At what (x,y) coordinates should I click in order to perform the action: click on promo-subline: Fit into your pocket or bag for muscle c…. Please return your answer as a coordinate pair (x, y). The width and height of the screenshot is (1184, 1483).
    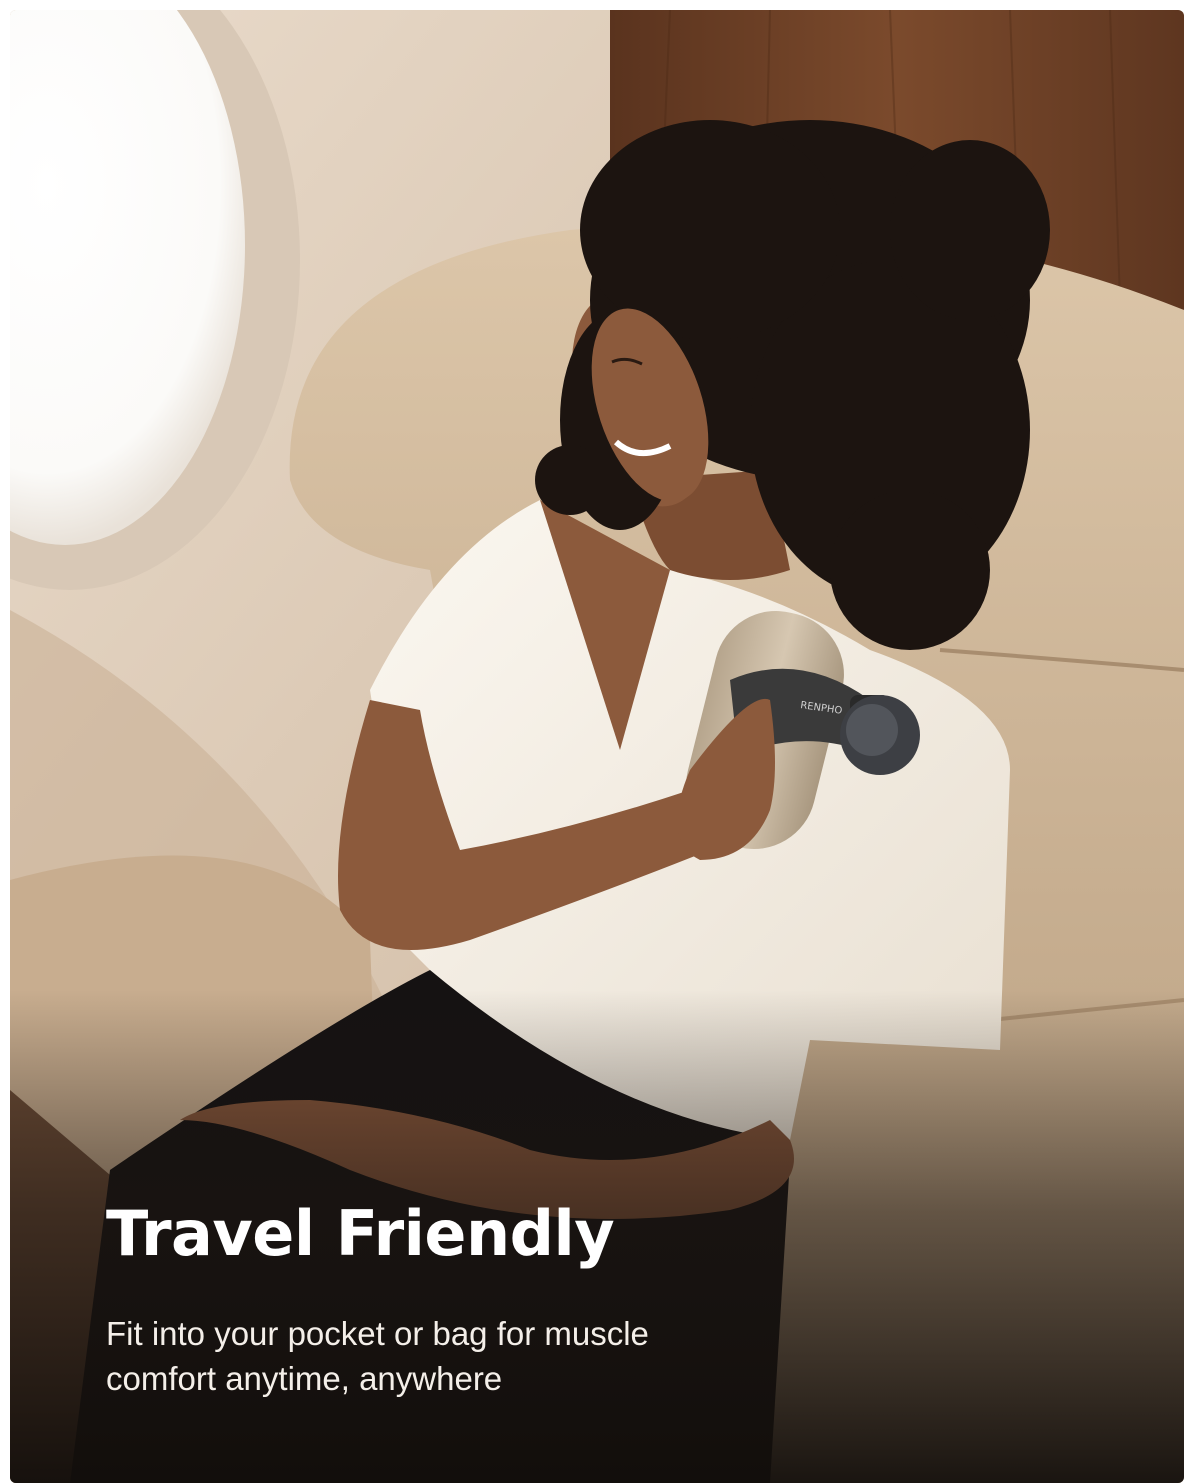
    Looking at the image, I should click on (377, 1356).